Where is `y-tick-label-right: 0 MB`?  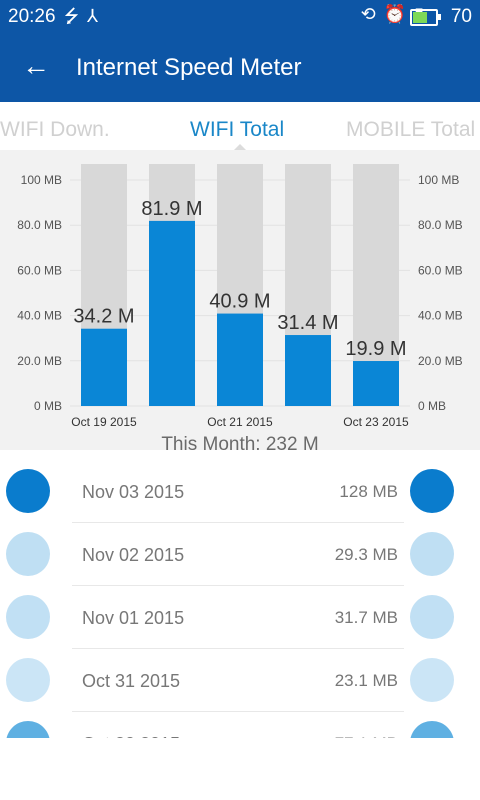
y-tick-label-right: 0 MB is located at coordinates (432, 406).